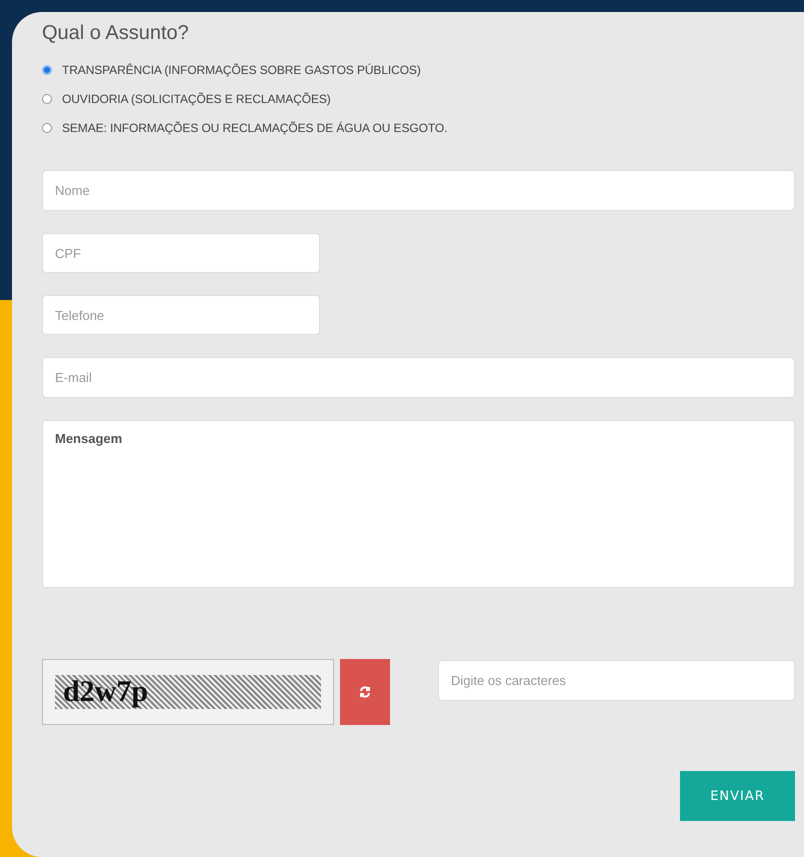 This screenshot has width=804, height=857. I want to click on input-field: Nome, so click(418, 190).